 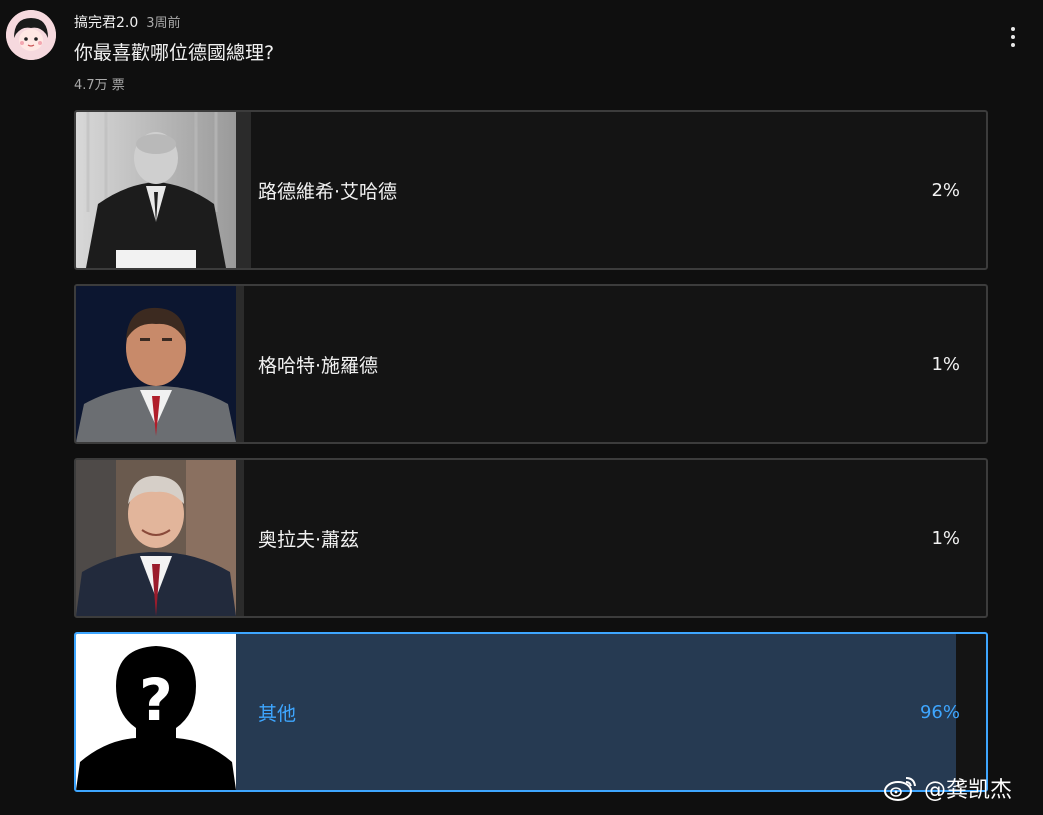 I want to click on avatar-icon, so click(x=31, y=35).